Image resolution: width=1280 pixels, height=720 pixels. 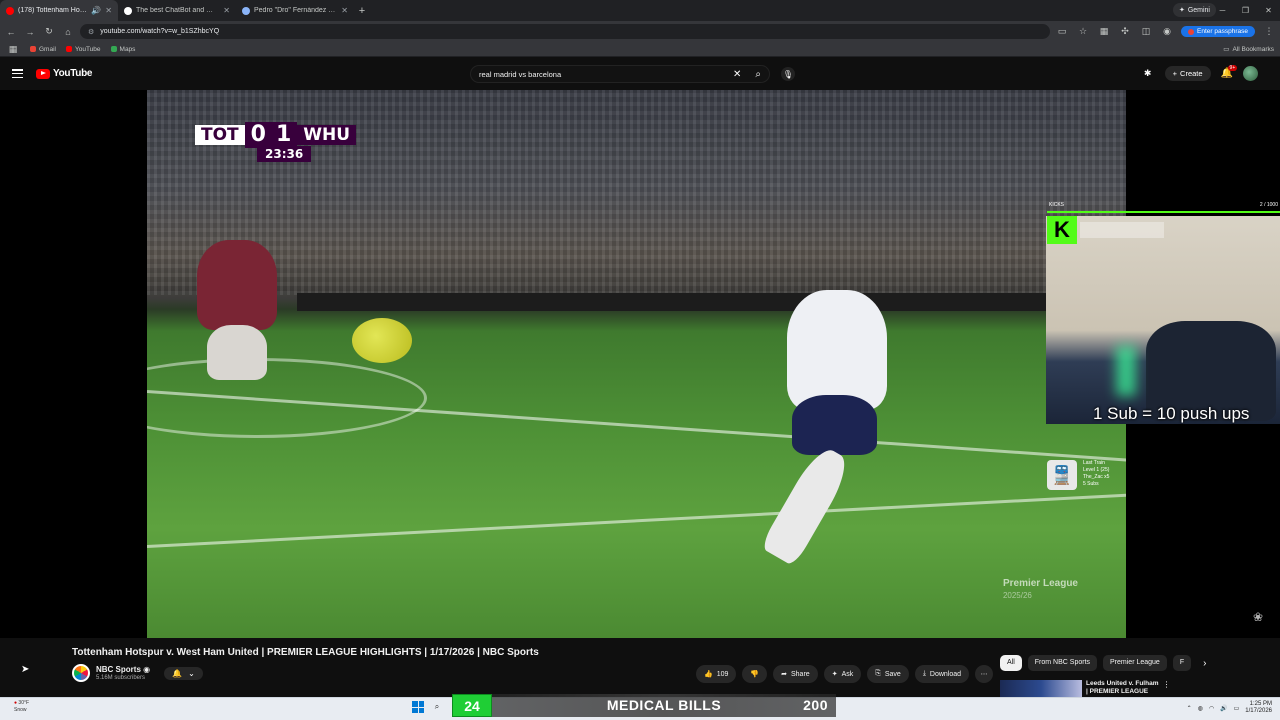 I want to click on reload-icon: ↻, so click(x=49, y=32).